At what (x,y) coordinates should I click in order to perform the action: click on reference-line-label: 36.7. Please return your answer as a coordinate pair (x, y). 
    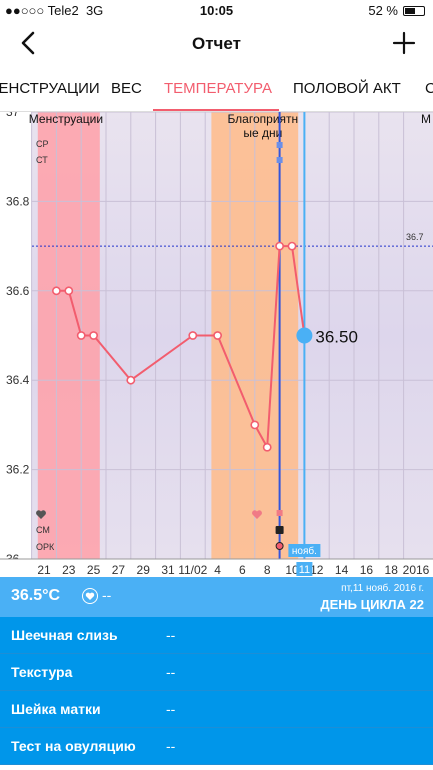
    Looking at the image, I should click on (415, 237).